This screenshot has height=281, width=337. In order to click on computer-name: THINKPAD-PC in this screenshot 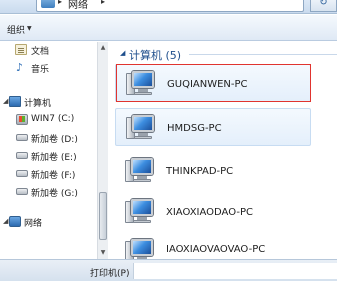, I will do `click(200, 171)`.